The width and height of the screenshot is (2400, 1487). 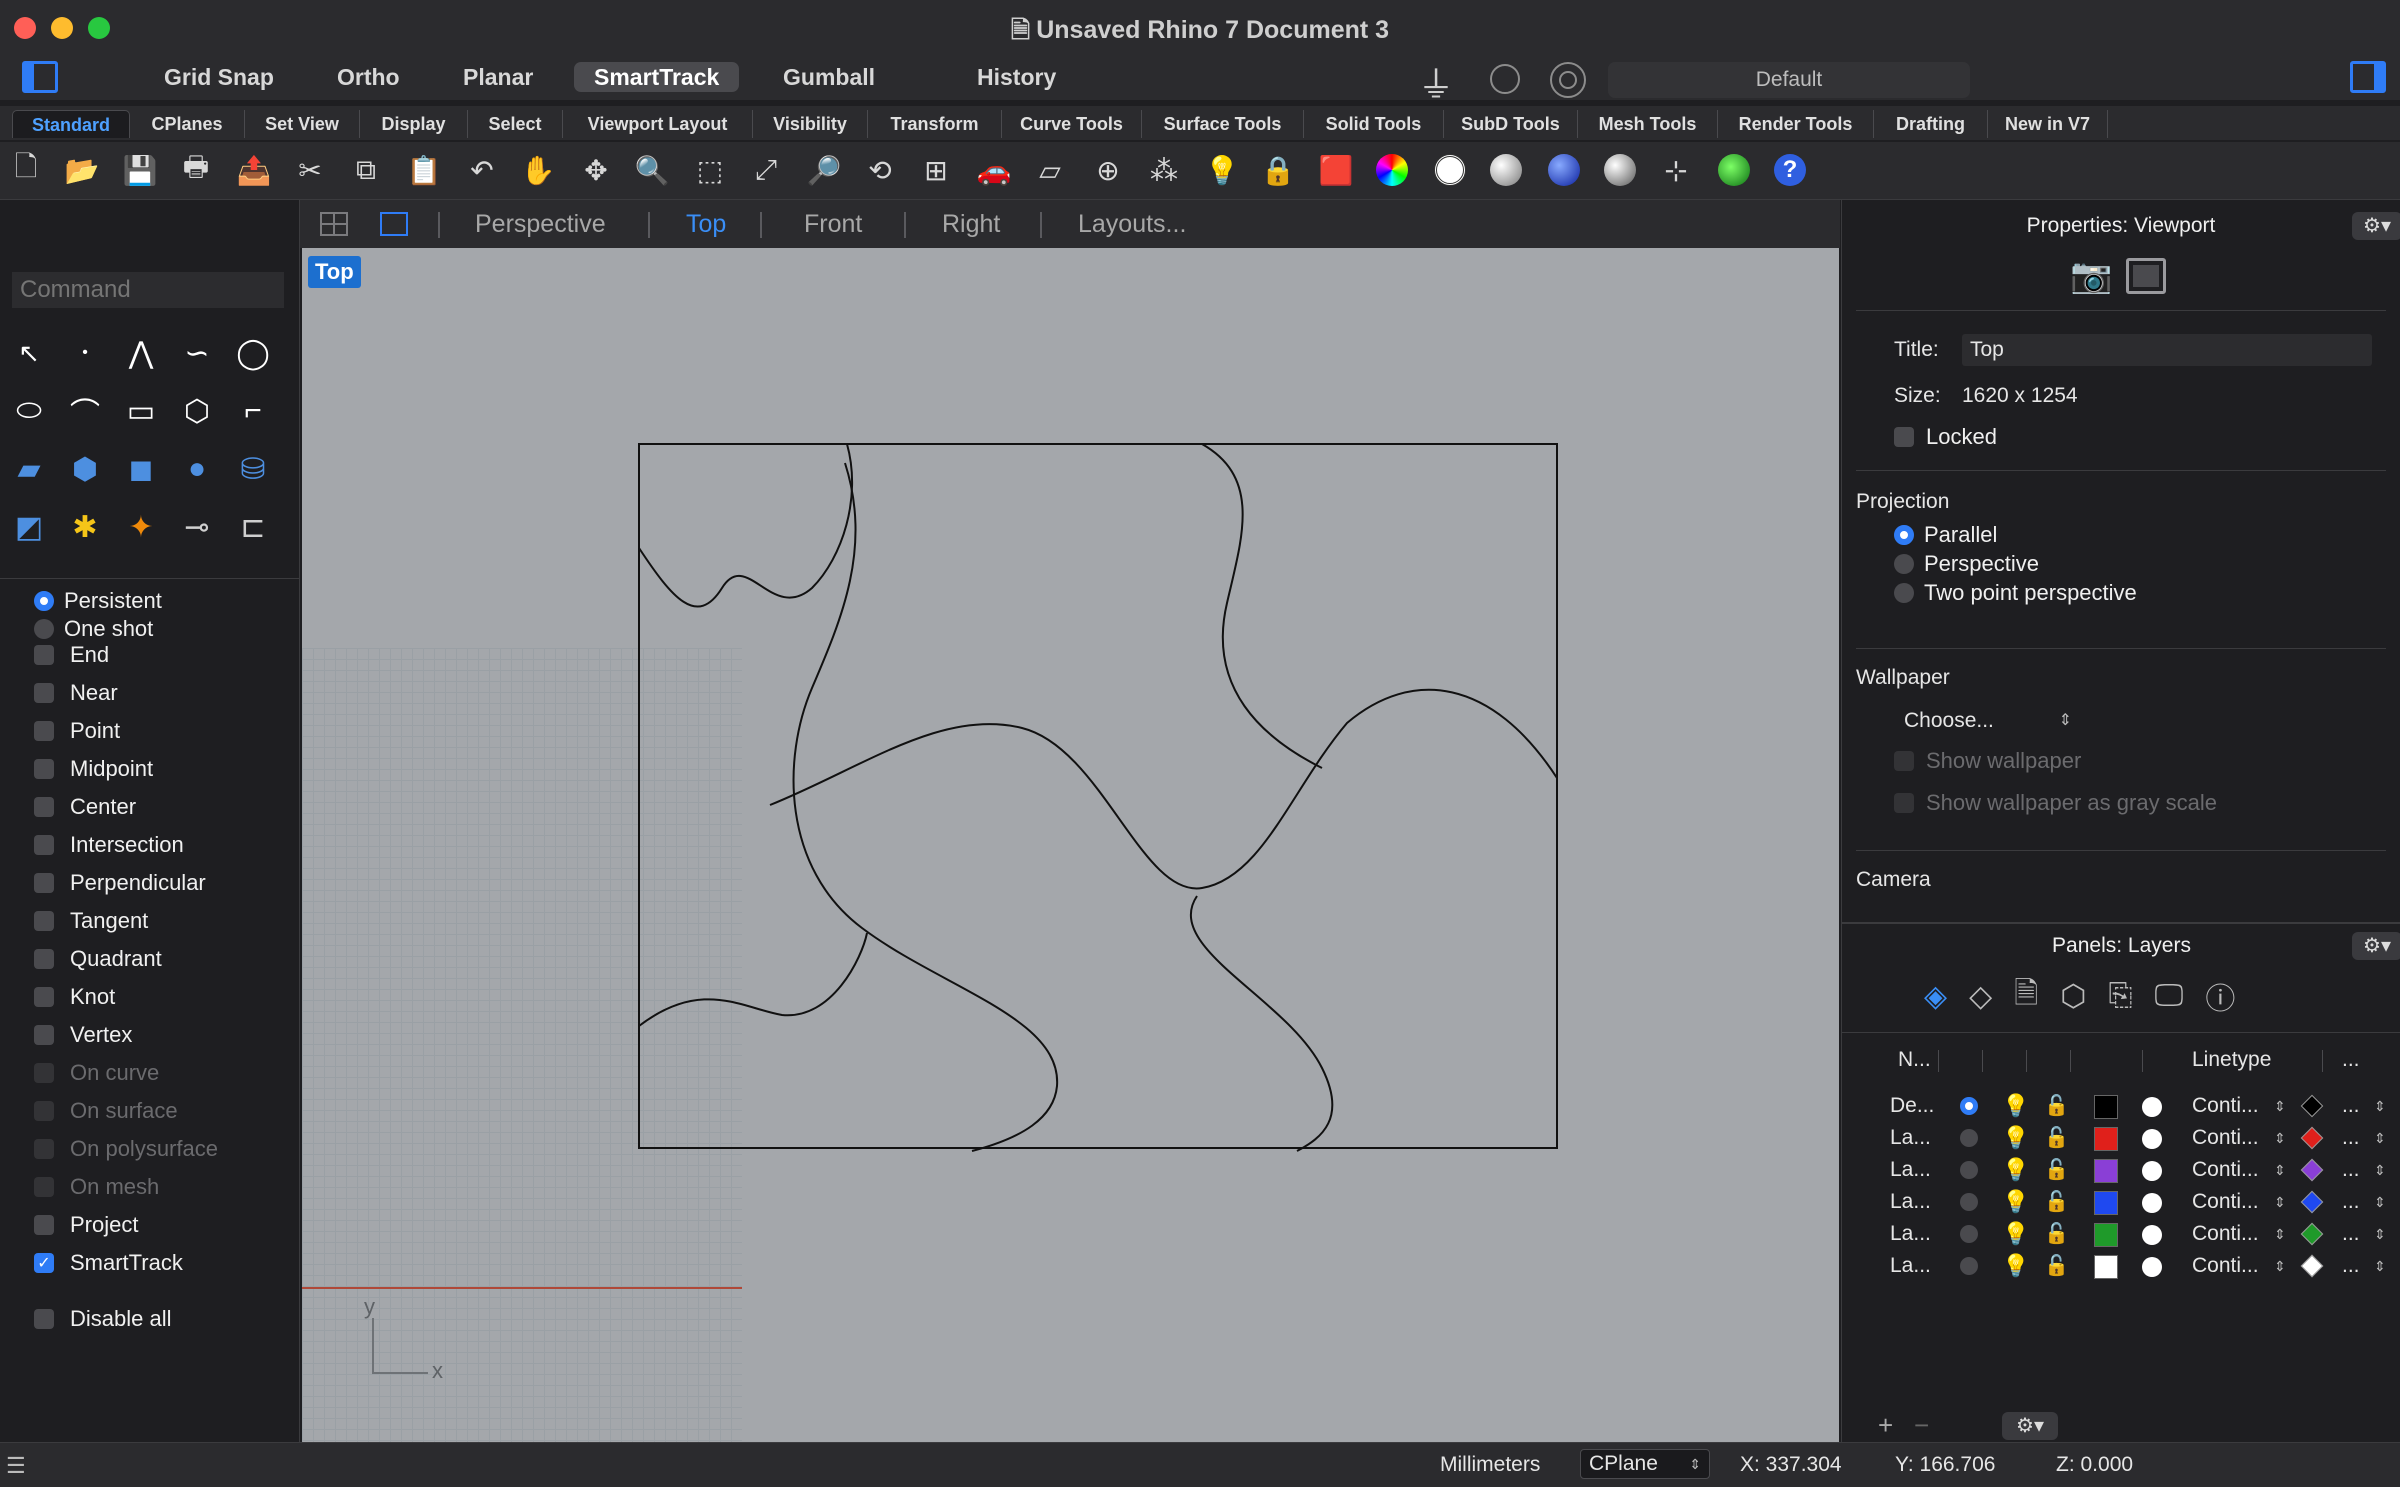 What do you see at coordinates (29, 469) in the screenshot?
I see `surface-icon: ▰` at bounding box center [29, 469].